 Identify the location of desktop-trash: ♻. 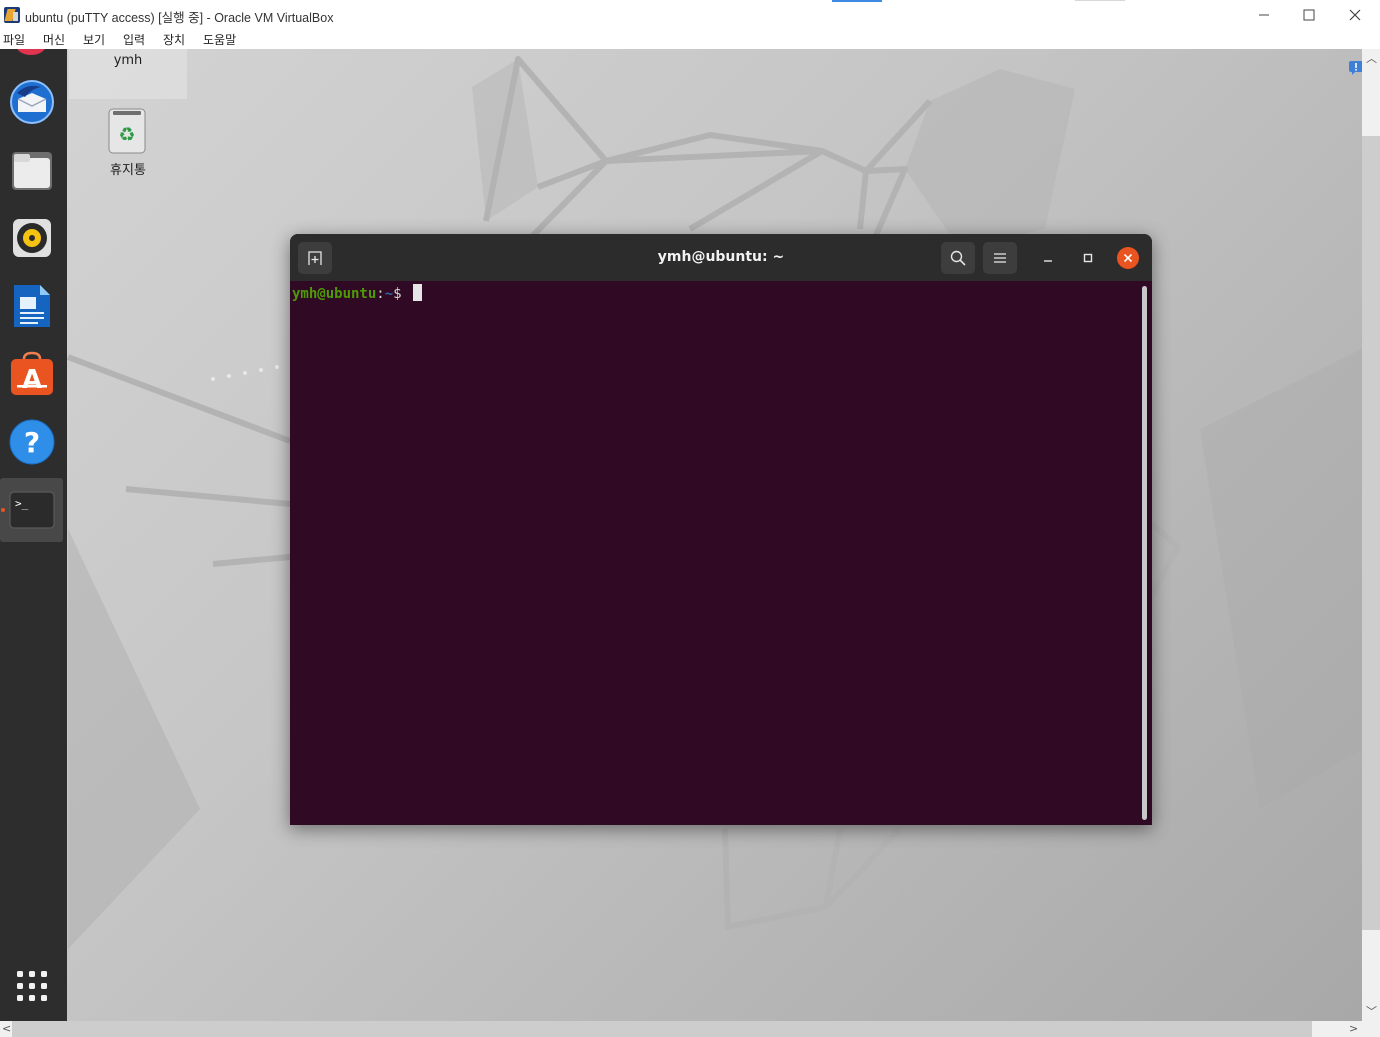
(127, 131).